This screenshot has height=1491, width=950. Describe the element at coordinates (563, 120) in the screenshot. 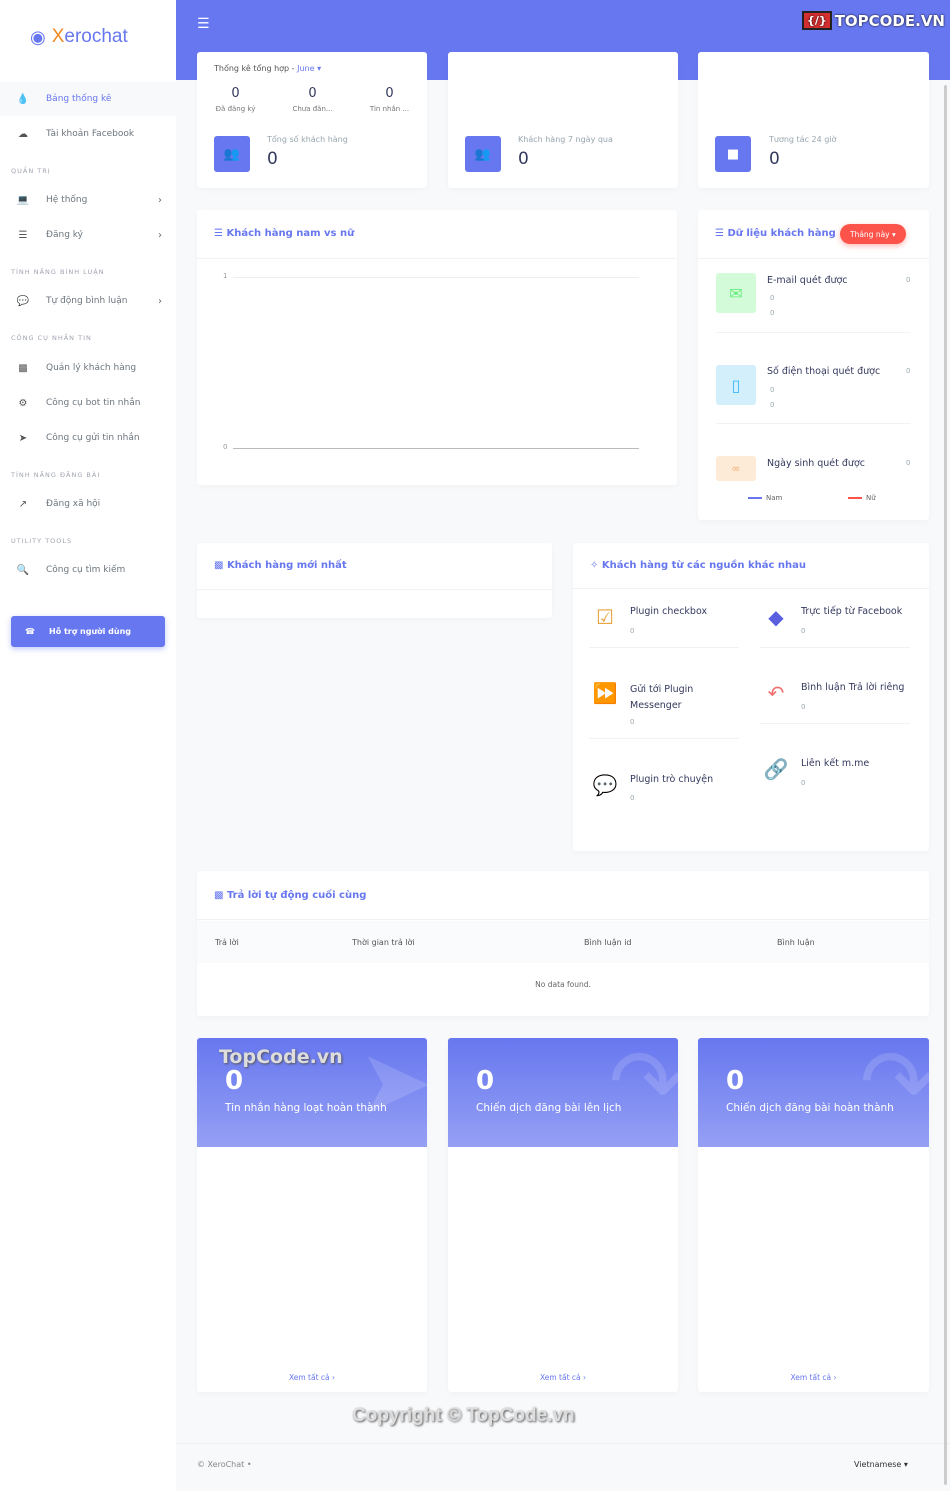

I see `week-card: 👥 Khách hàng 7 ngày qua 0` at that location.